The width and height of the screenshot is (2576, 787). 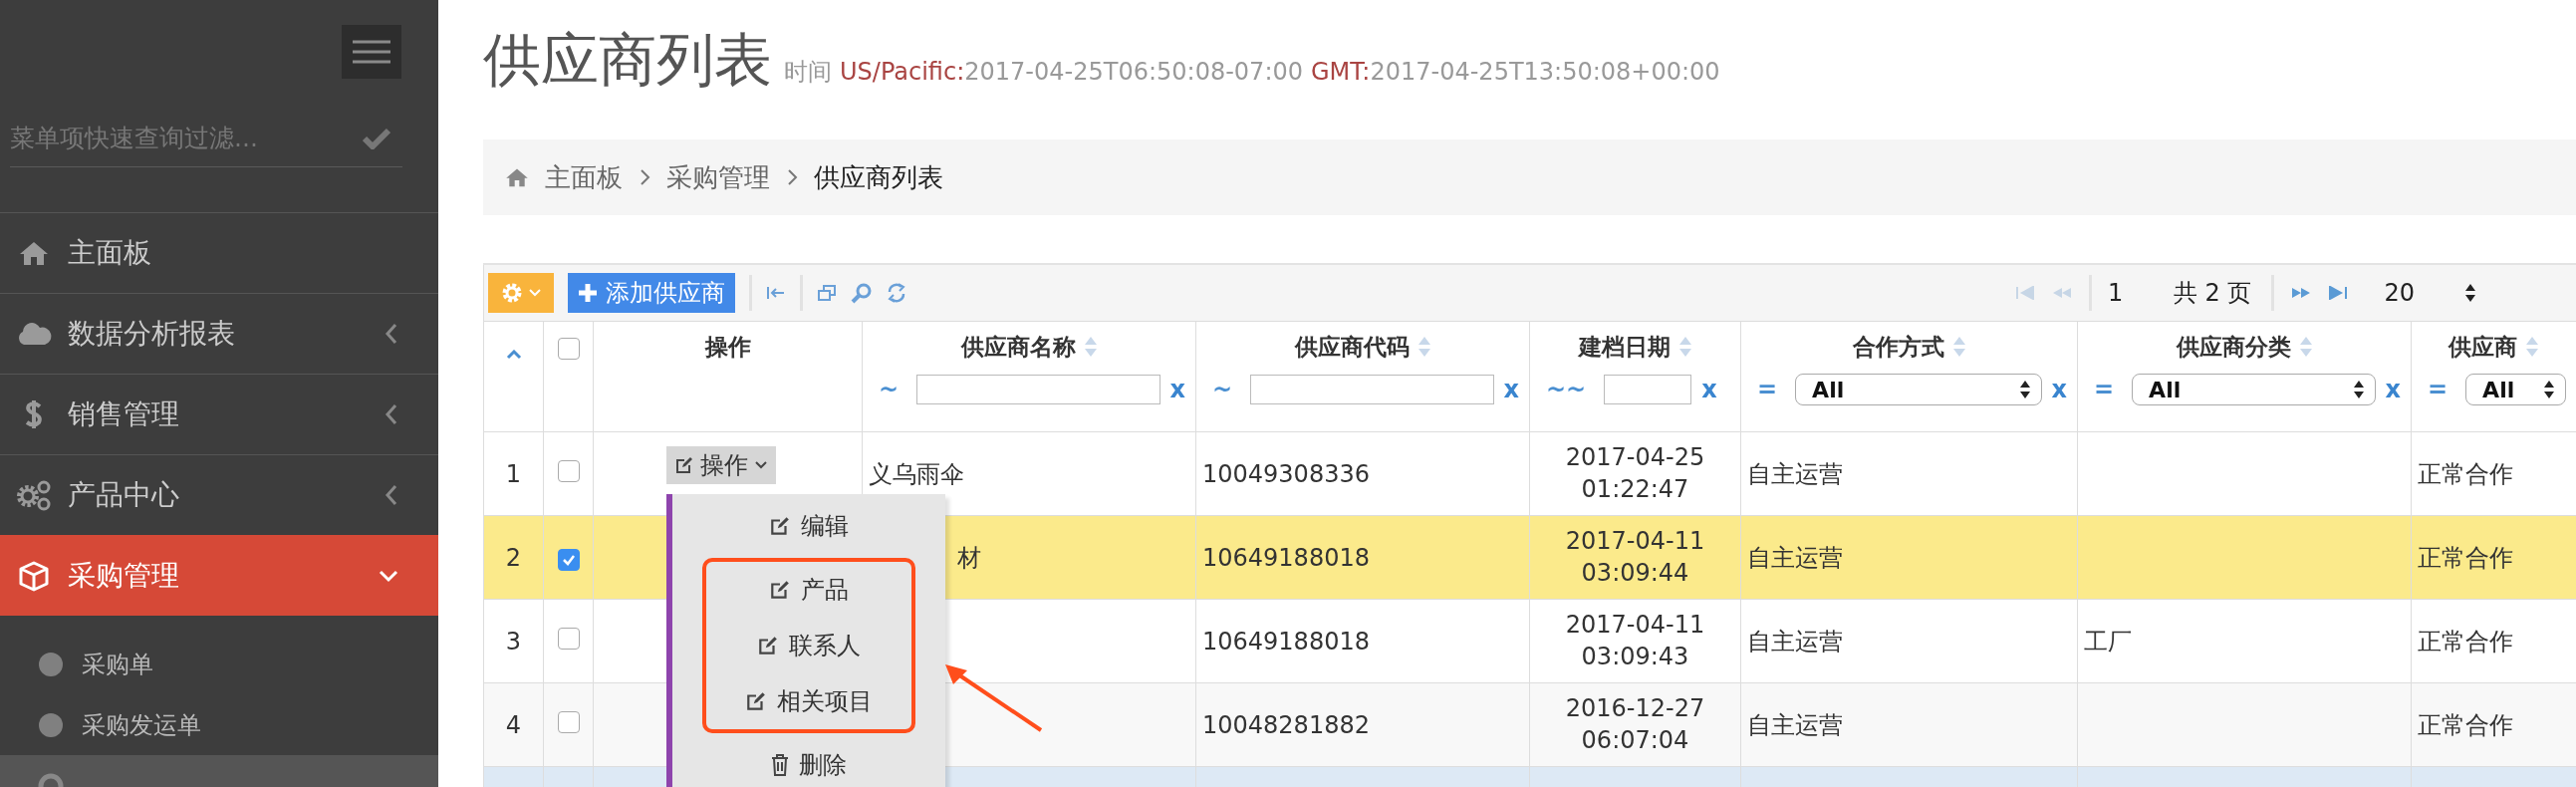 I want to click on table-cell: 工厂, so click(x=2108, y=641).